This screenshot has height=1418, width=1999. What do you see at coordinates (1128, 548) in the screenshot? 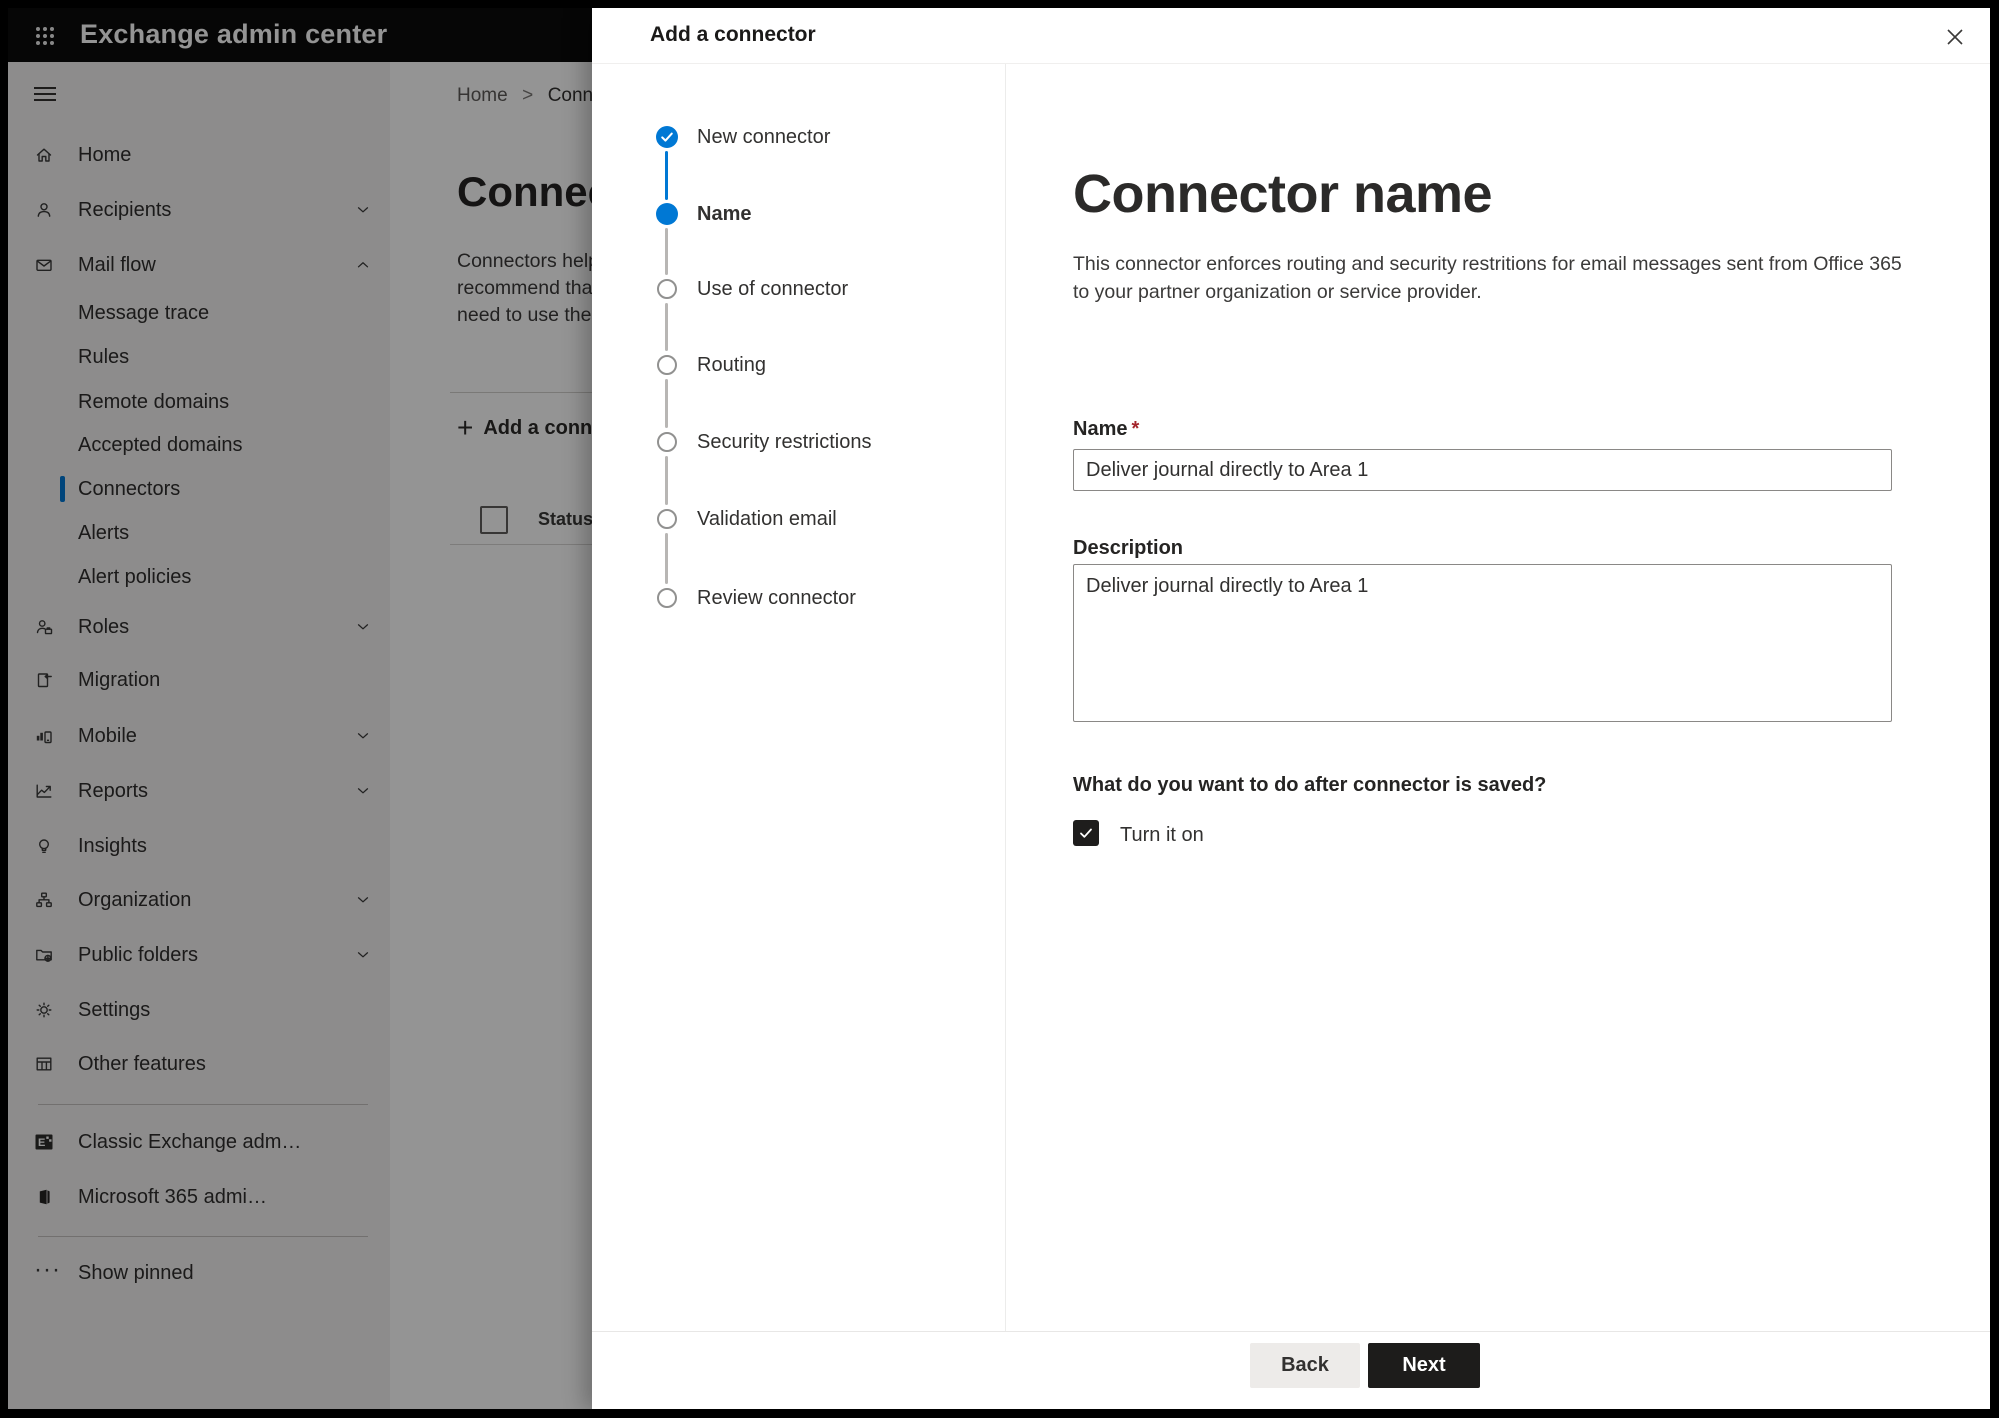
I see `description-field-label: Description` at bounding box center [1128, 548].